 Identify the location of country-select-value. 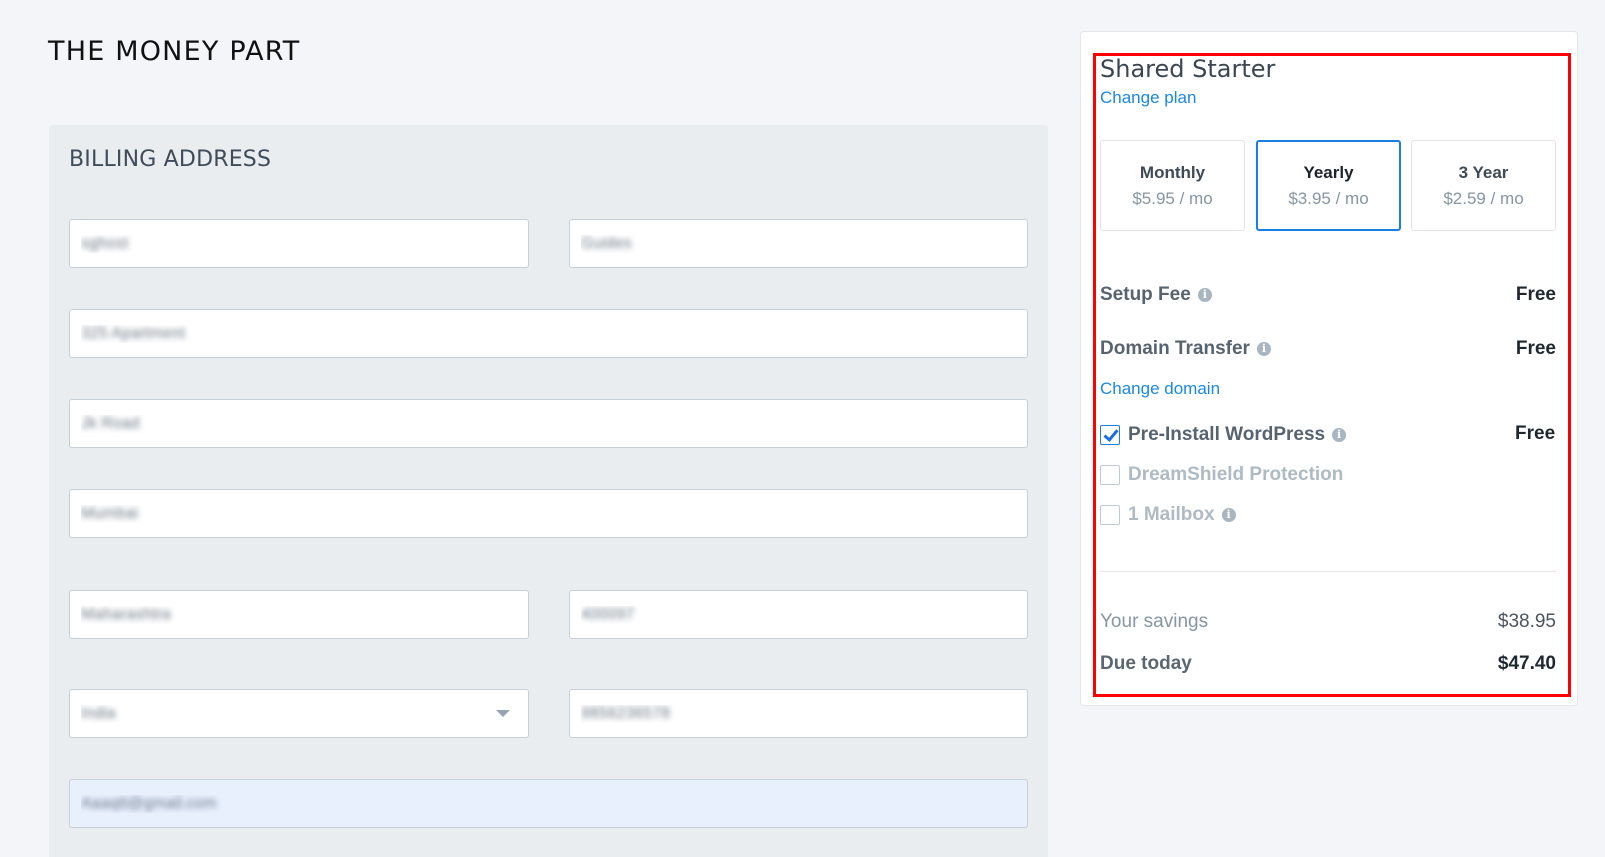
(299, 713).